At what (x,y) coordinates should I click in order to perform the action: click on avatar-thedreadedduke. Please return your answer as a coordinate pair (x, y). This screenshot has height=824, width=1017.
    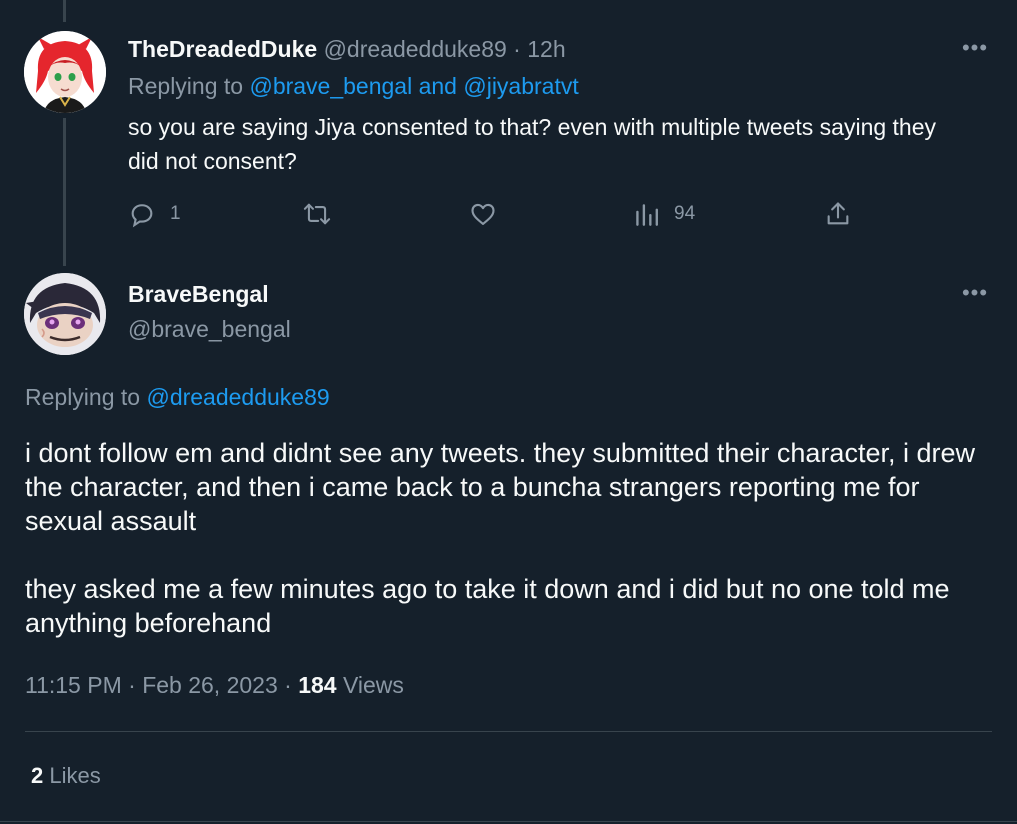
    Looking at the image, I should click on (65, 72).